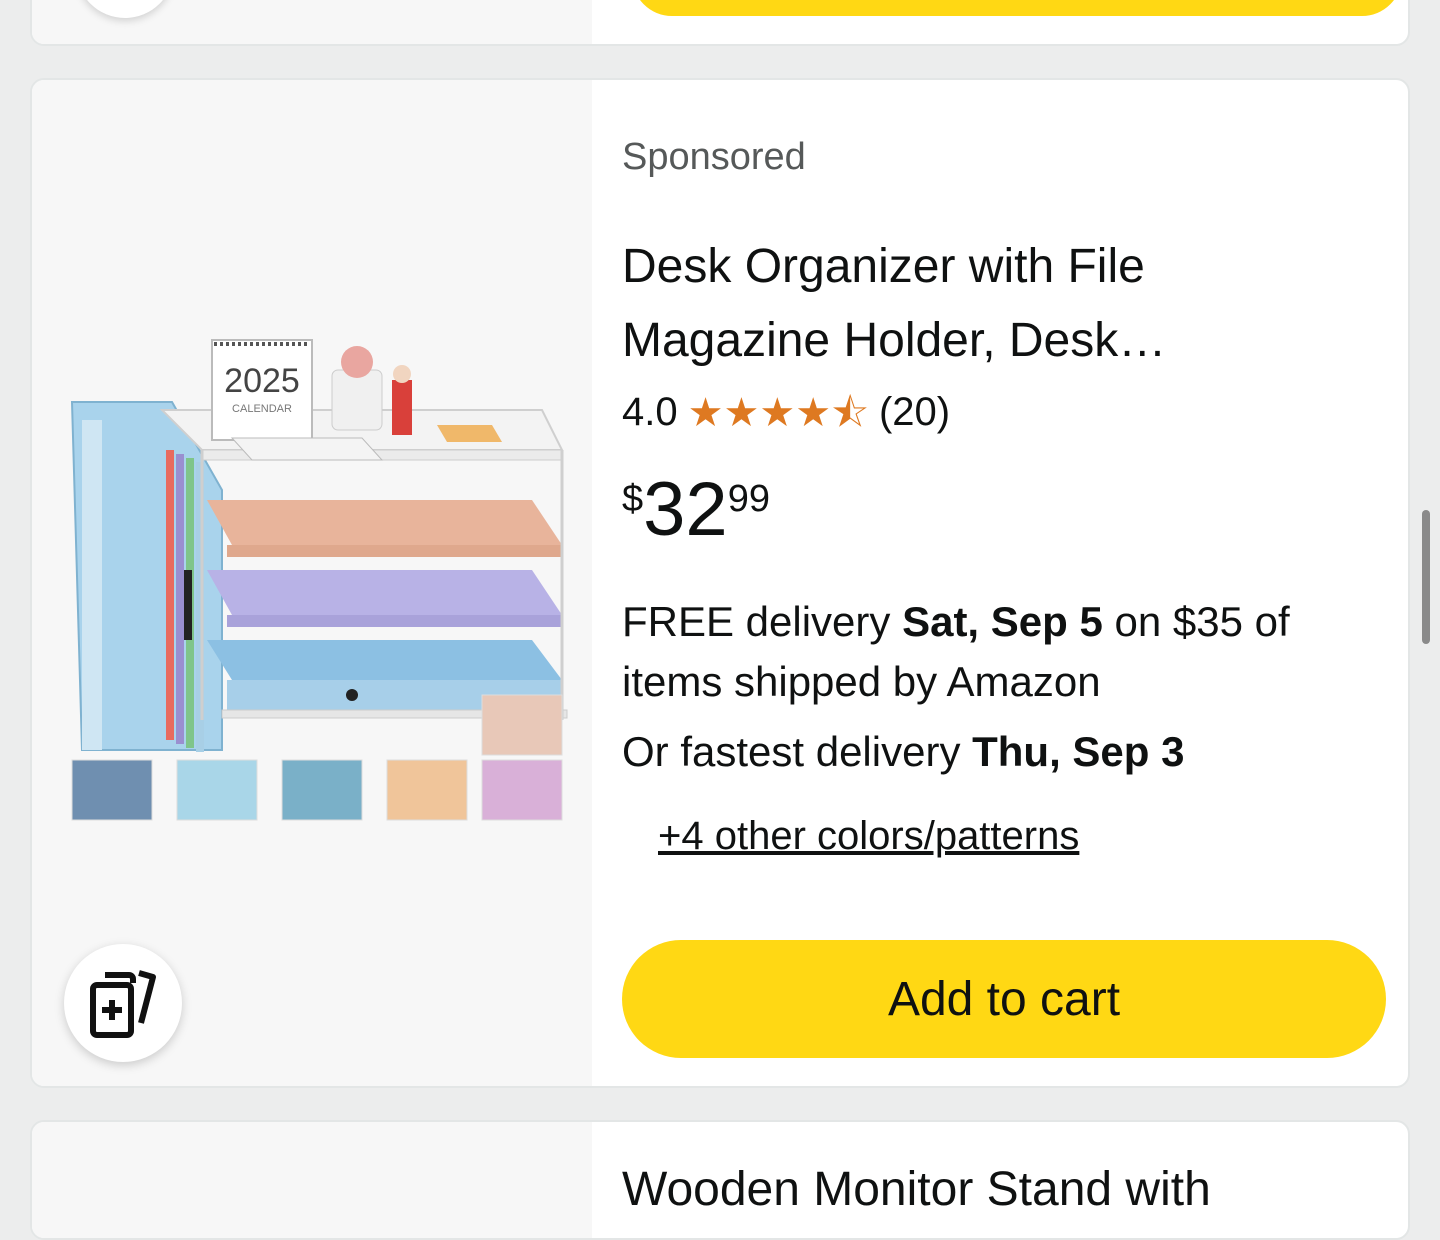 The height and width of the screenshot is (1240, 1440). Describe the element at coordinates (650, 412) in the screenshot. I see `rating-value: 4.0` at that location.